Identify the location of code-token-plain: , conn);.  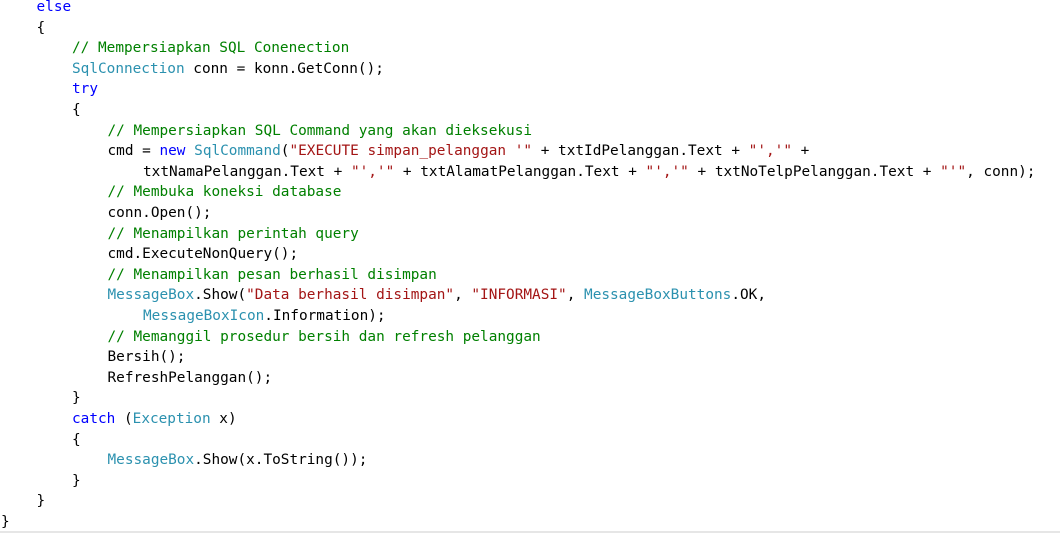
(1001, 171).